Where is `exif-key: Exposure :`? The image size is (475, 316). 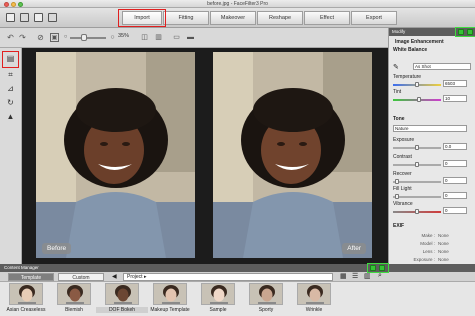 exif-key: Exposure : is located at coordinates (424, 259).